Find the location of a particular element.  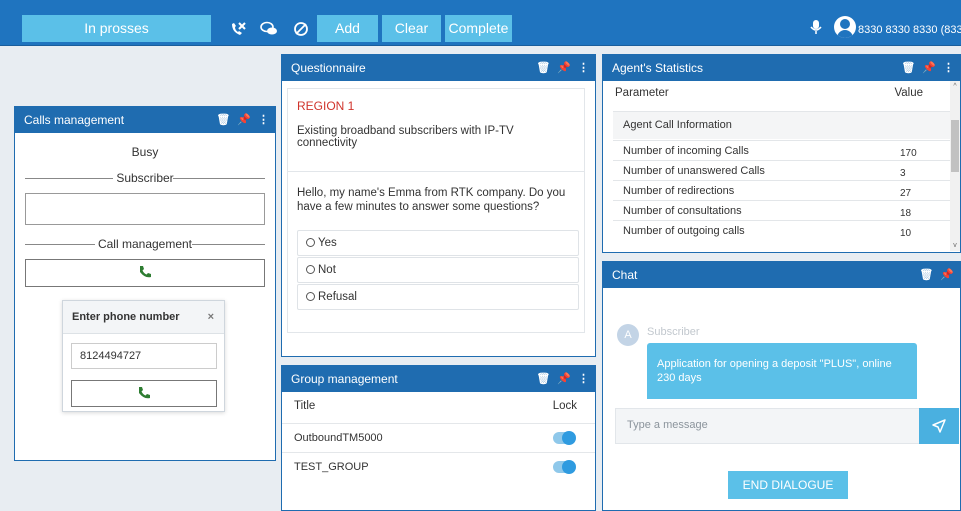

agent-statistics-header: Agent's Statistics 🗑 📌 ⋮ is located at coordinates (781, 68).